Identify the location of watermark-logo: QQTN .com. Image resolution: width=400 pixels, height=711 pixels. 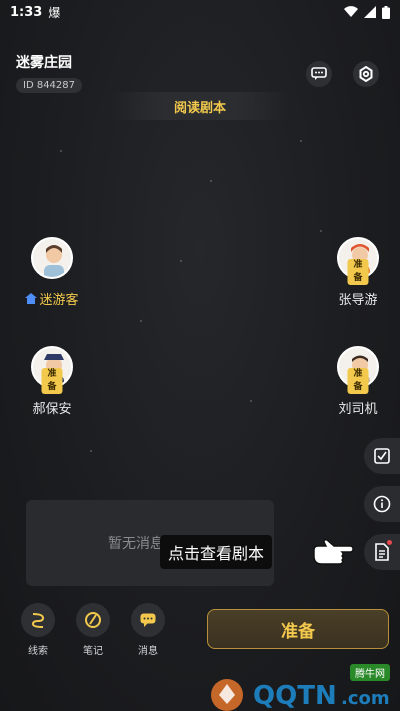
(300, 695).